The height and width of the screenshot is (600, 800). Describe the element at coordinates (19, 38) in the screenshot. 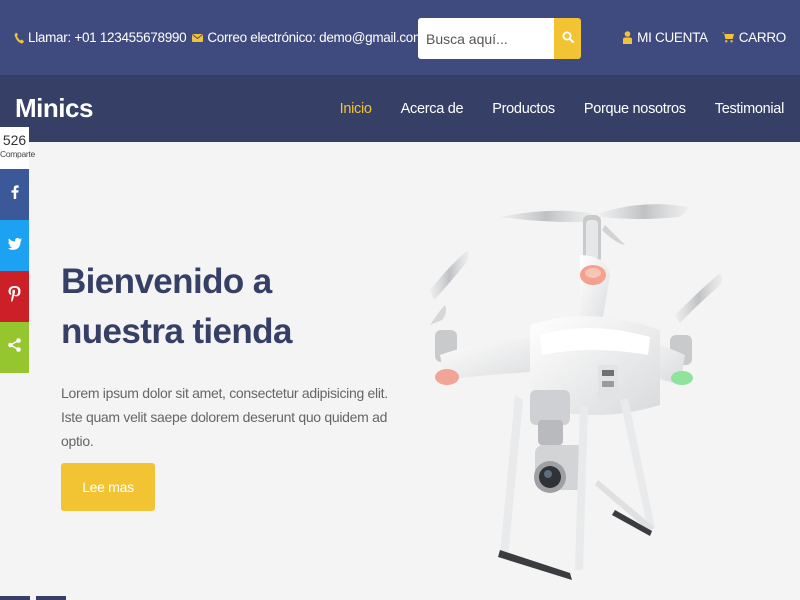

I see `phone-icon` at that location.